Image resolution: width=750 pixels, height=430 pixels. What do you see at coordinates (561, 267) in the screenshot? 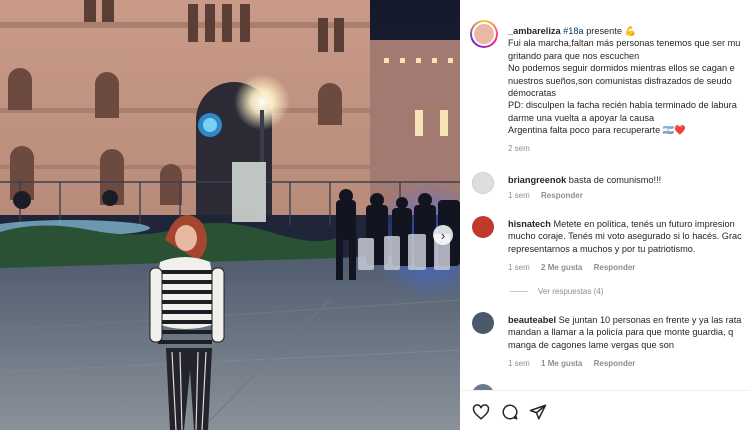
I see `comment-likes: 2 Me gusta` at bounding box center [561, 267].